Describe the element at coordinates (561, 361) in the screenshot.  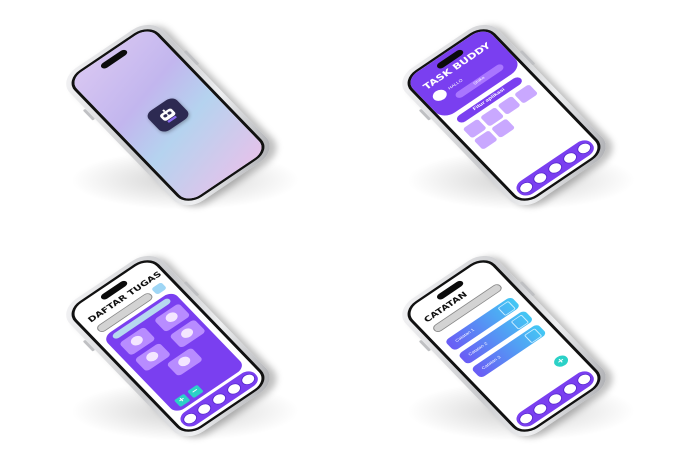
I see `add-note-button: +` at that location.